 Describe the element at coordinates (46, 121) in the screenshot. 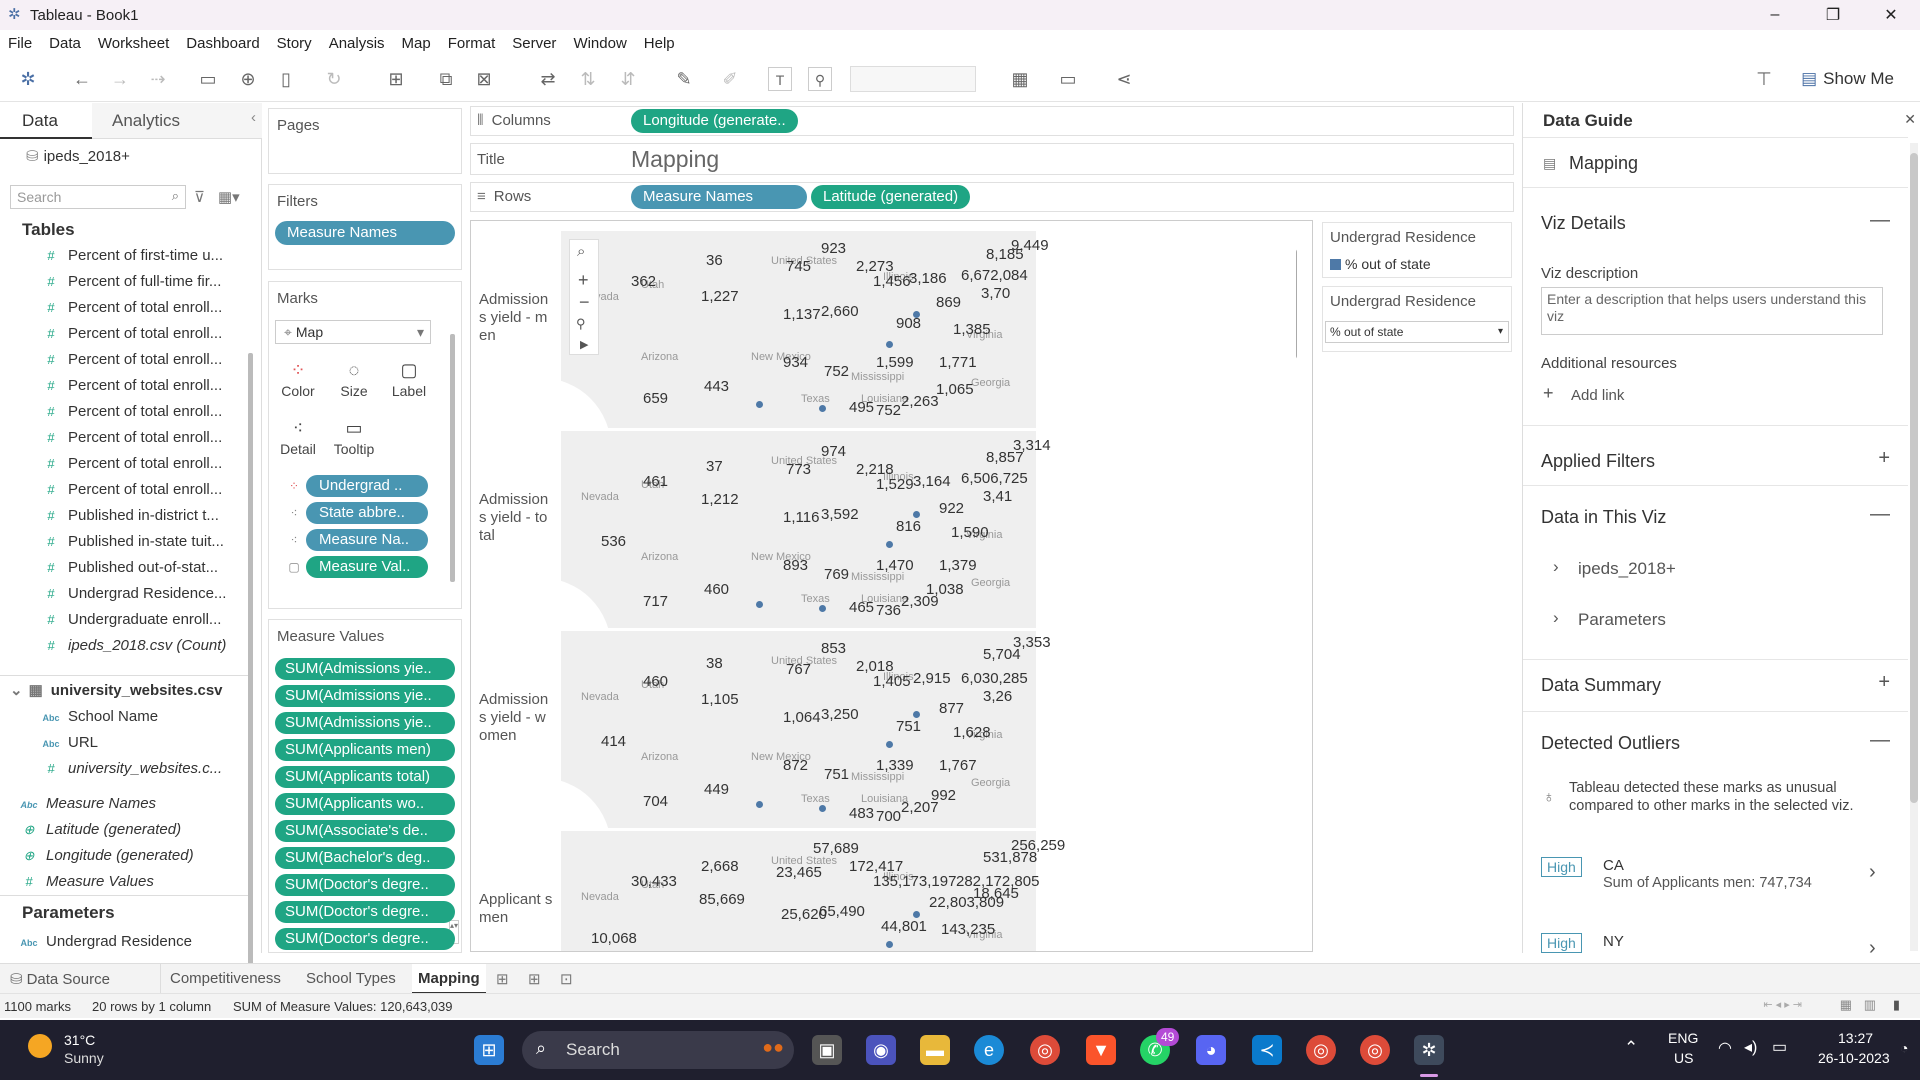

I see `tab-data: Data` at that location.